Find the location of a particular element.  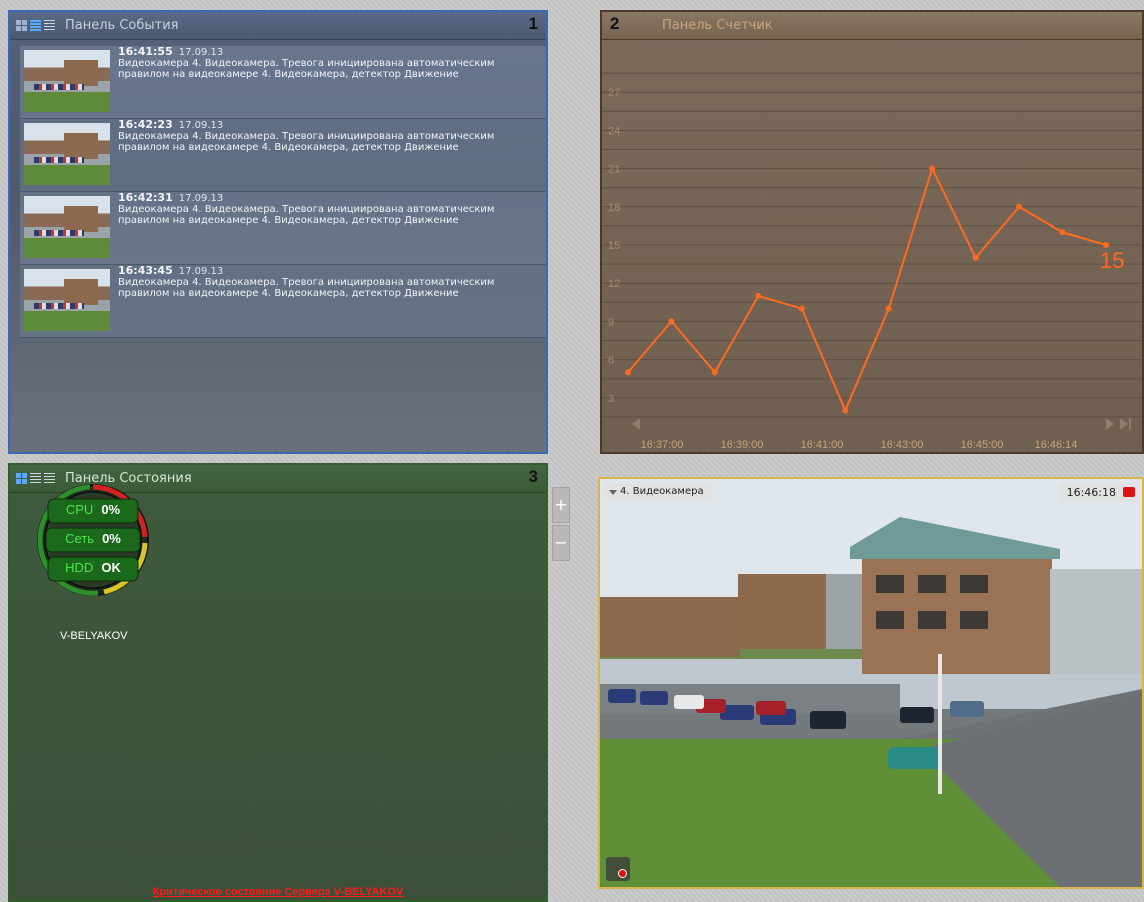

series-points is located at coordinates (867, 289).